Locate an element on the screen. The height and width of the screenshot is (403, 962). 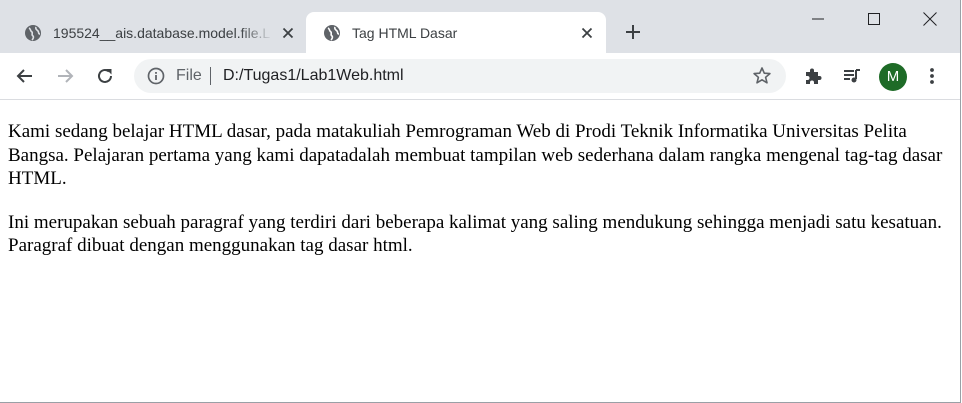
info-icon is located at coordinates (156, 76).